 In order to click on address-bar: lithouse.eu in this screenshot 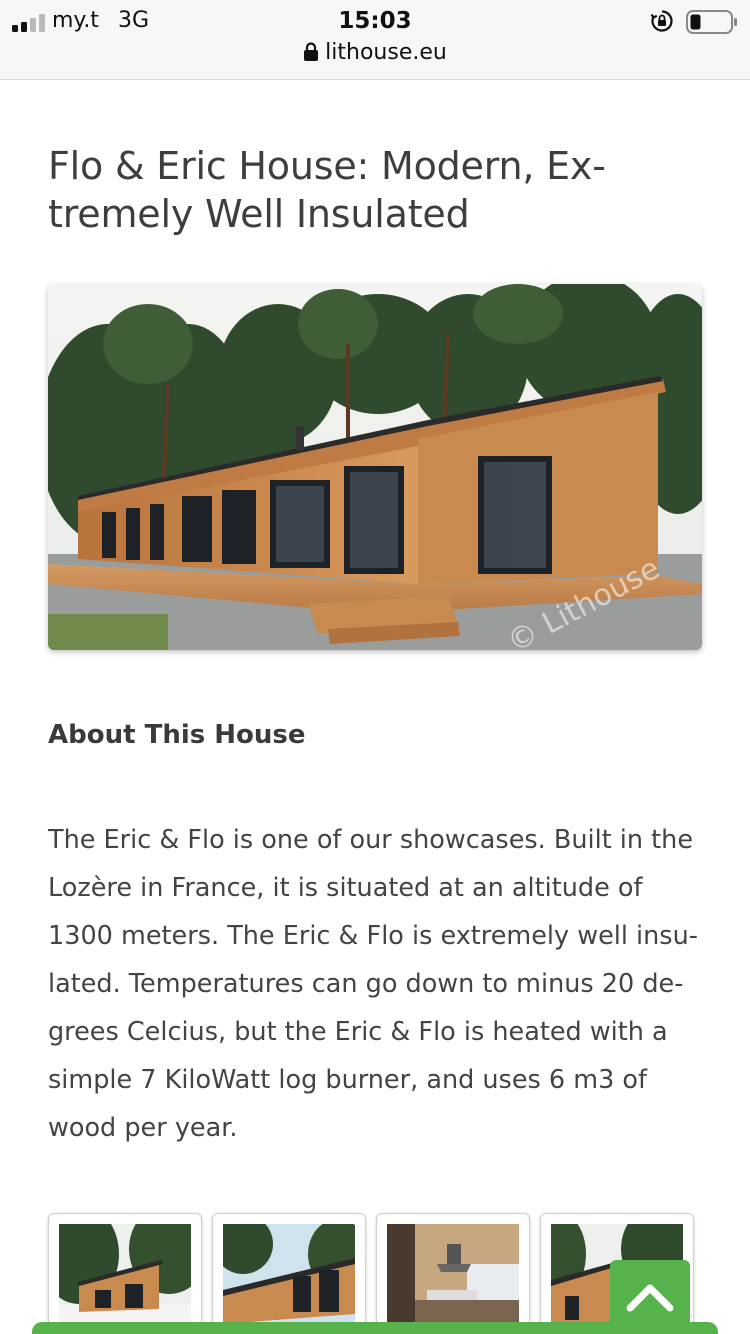, I will do `click(375, 52)`.